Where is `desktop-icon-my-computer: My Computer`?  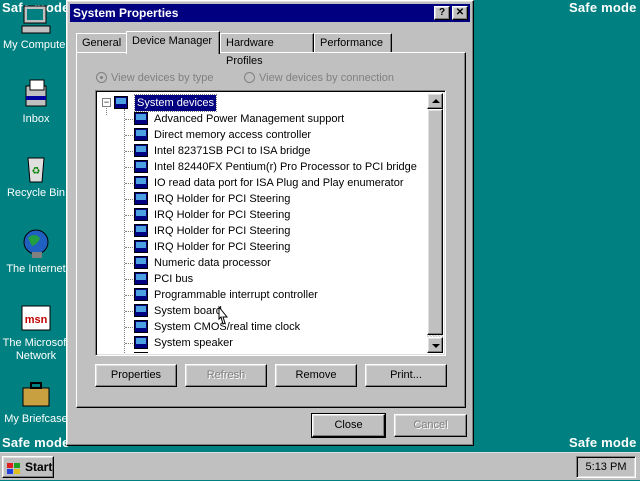
desktop-icon-my-computer: My Computer is located at coordinates (36, 28).